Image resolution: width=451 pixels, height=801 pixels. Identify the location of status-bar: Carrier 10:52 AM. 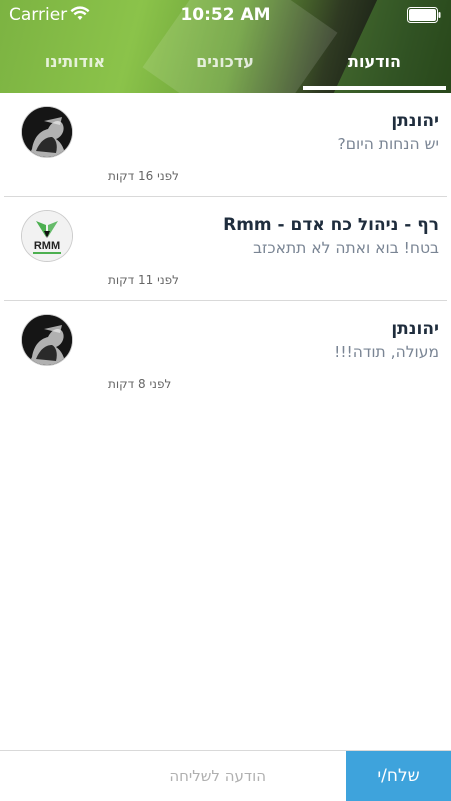
(225, 15).